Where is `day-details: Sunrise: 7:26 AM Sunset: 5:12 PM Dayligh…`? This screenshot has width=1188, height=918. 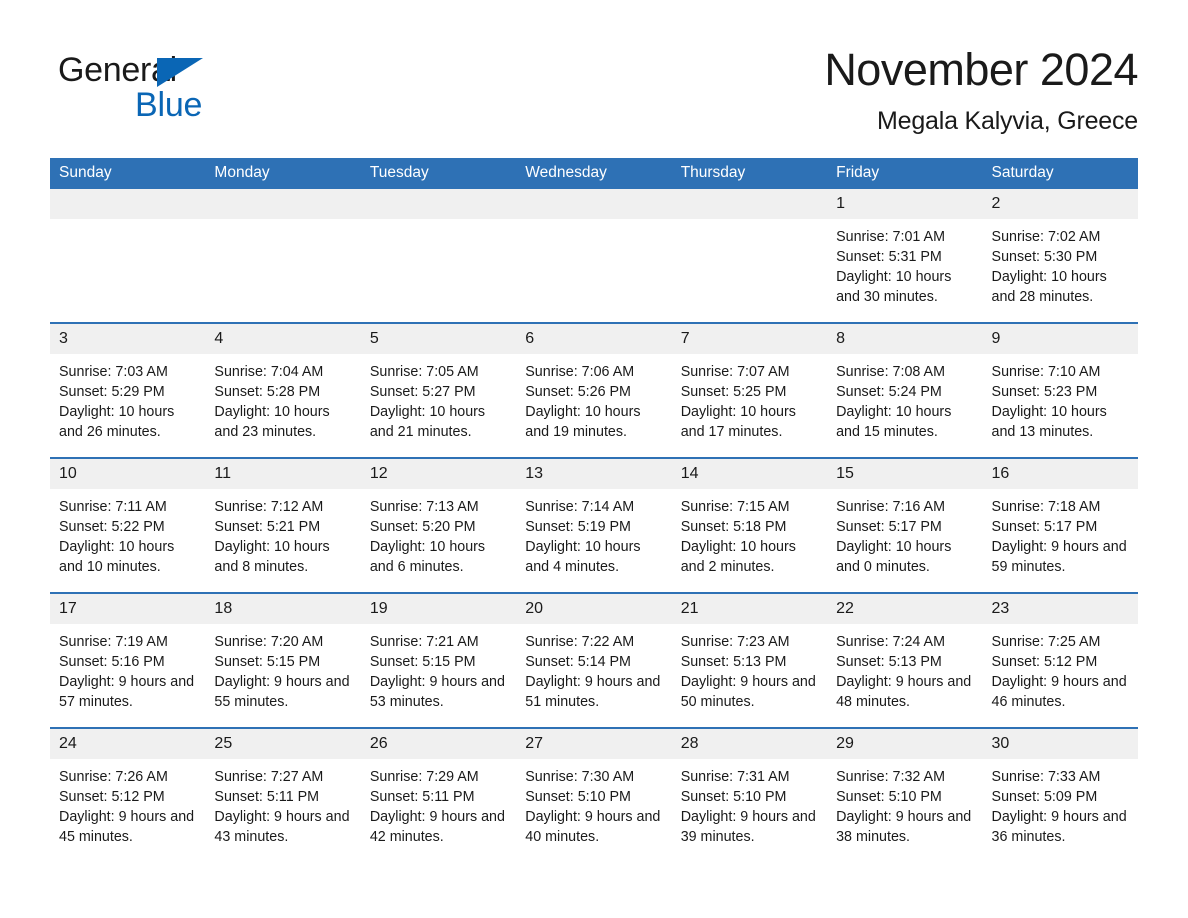 day-details: Sunrise: 7:26 AM Sunset: 5:12 PM Dayligh… is located at coordinates (127, 803).